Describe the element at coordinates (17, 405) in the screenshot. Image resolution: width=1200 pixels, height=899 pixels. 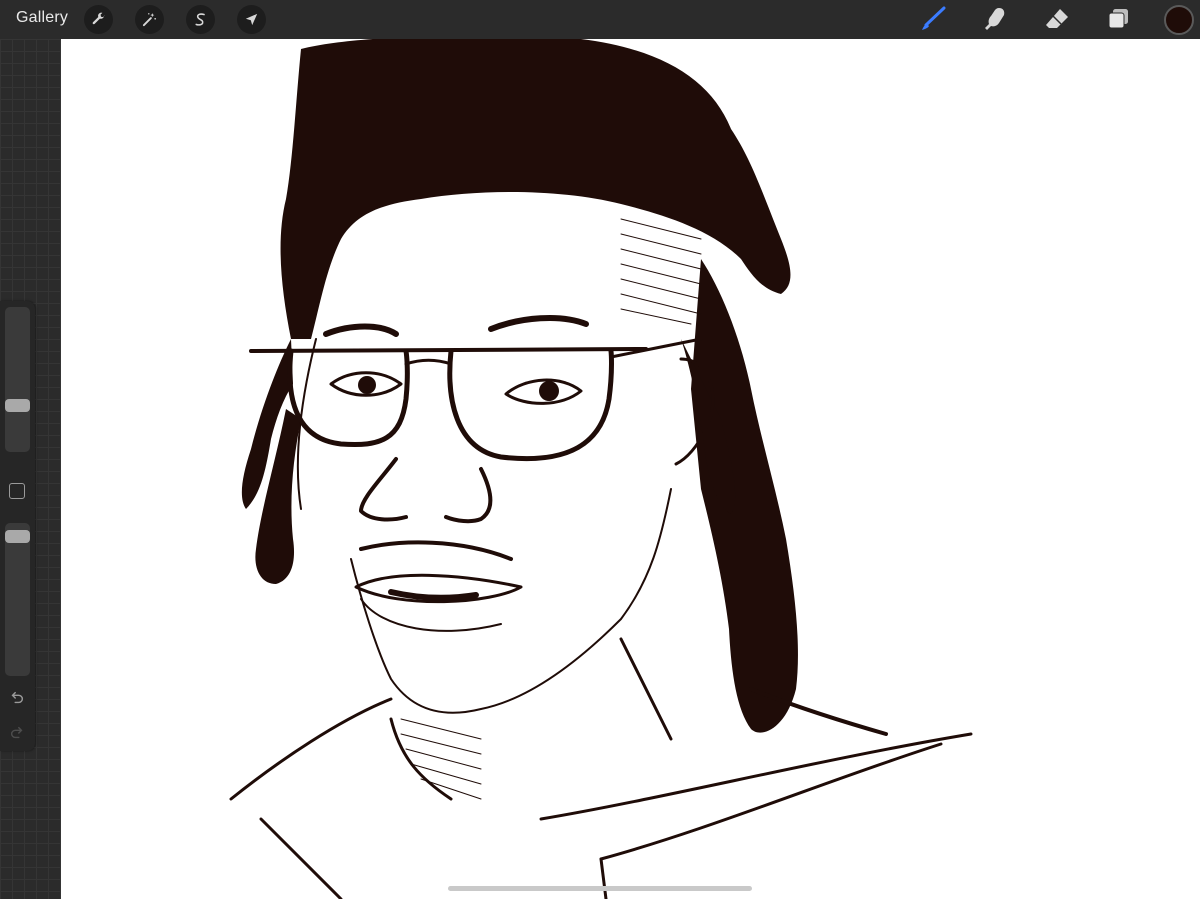
I see `brush-size-handle` at that location.